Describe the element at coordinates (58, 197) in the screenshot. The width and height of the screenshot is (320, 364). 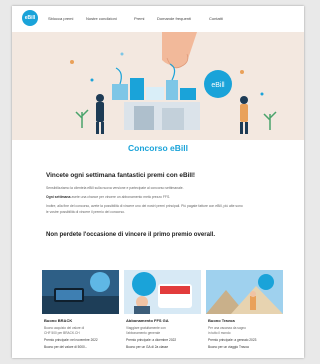
I see `intro-line-2-bold: Ogni settimana` at that location.